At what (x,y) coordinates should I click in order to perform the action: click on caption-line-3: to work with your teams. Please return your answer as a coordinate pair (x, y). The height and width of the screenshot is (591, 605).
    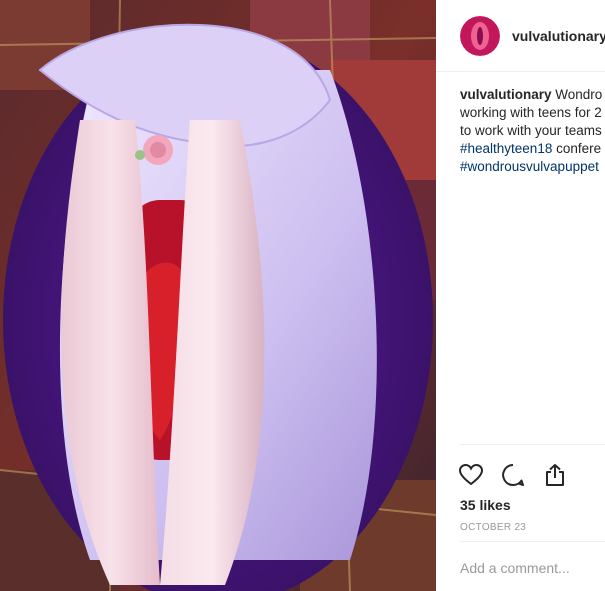
    Looking at the image, I should click on (531, 130).